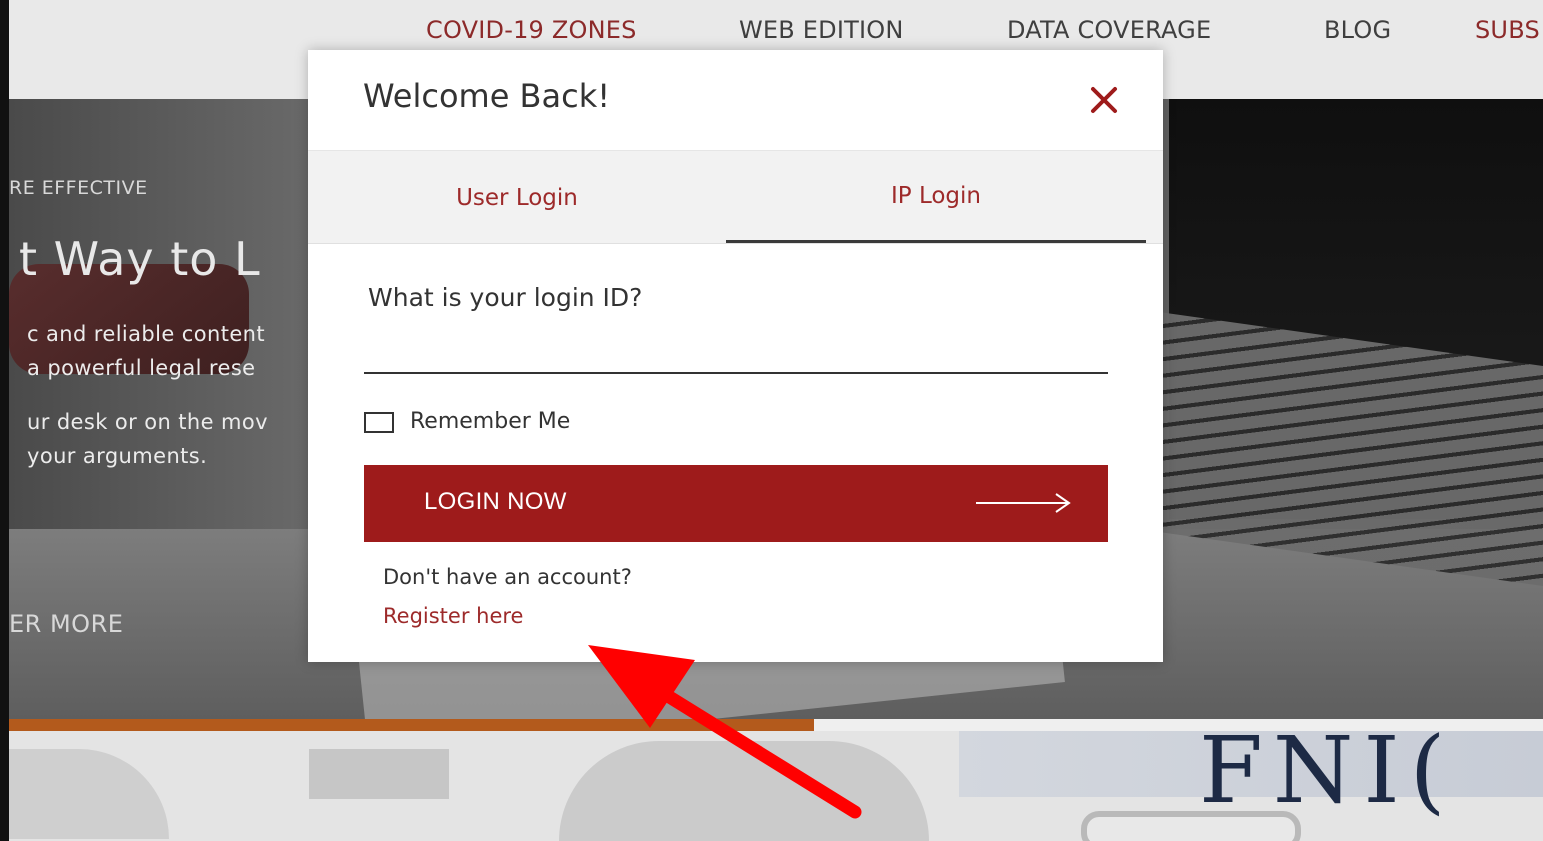  I want to click on hero-discover-more-link: ER MORE, so click(66, 624).